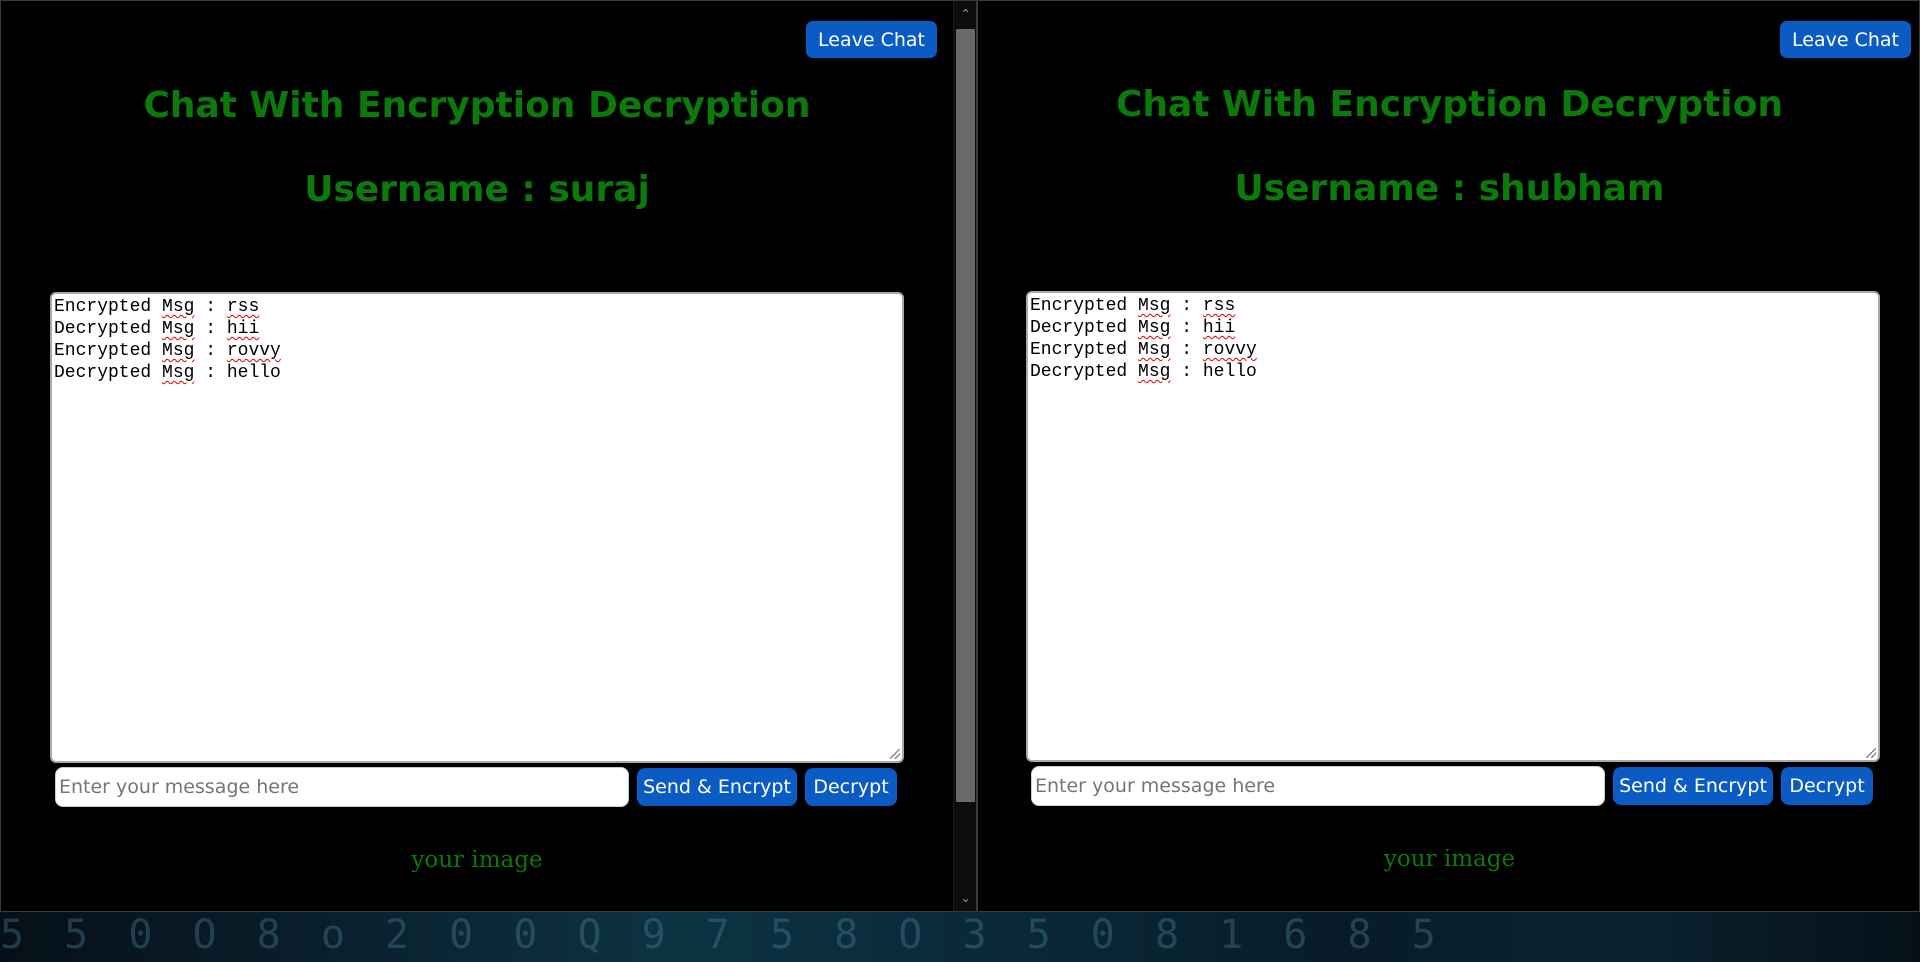 This screenshot has height=962, width=1920. I want to click on username-heading: Username : shubham, so click(1449, 188).